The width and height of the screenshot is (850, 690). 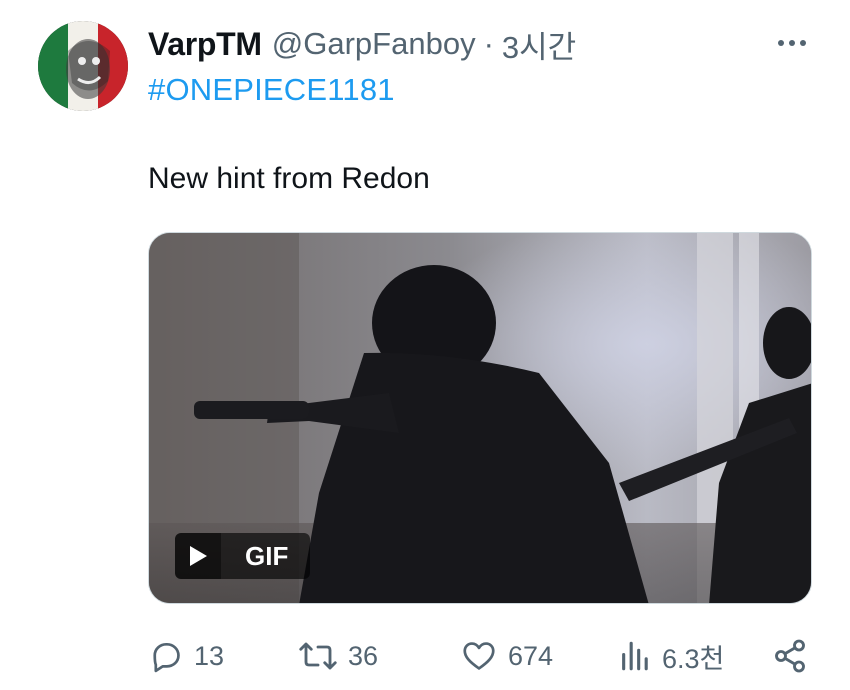 I want to click on views-count: 6.3천, so click(x=693, y=658).